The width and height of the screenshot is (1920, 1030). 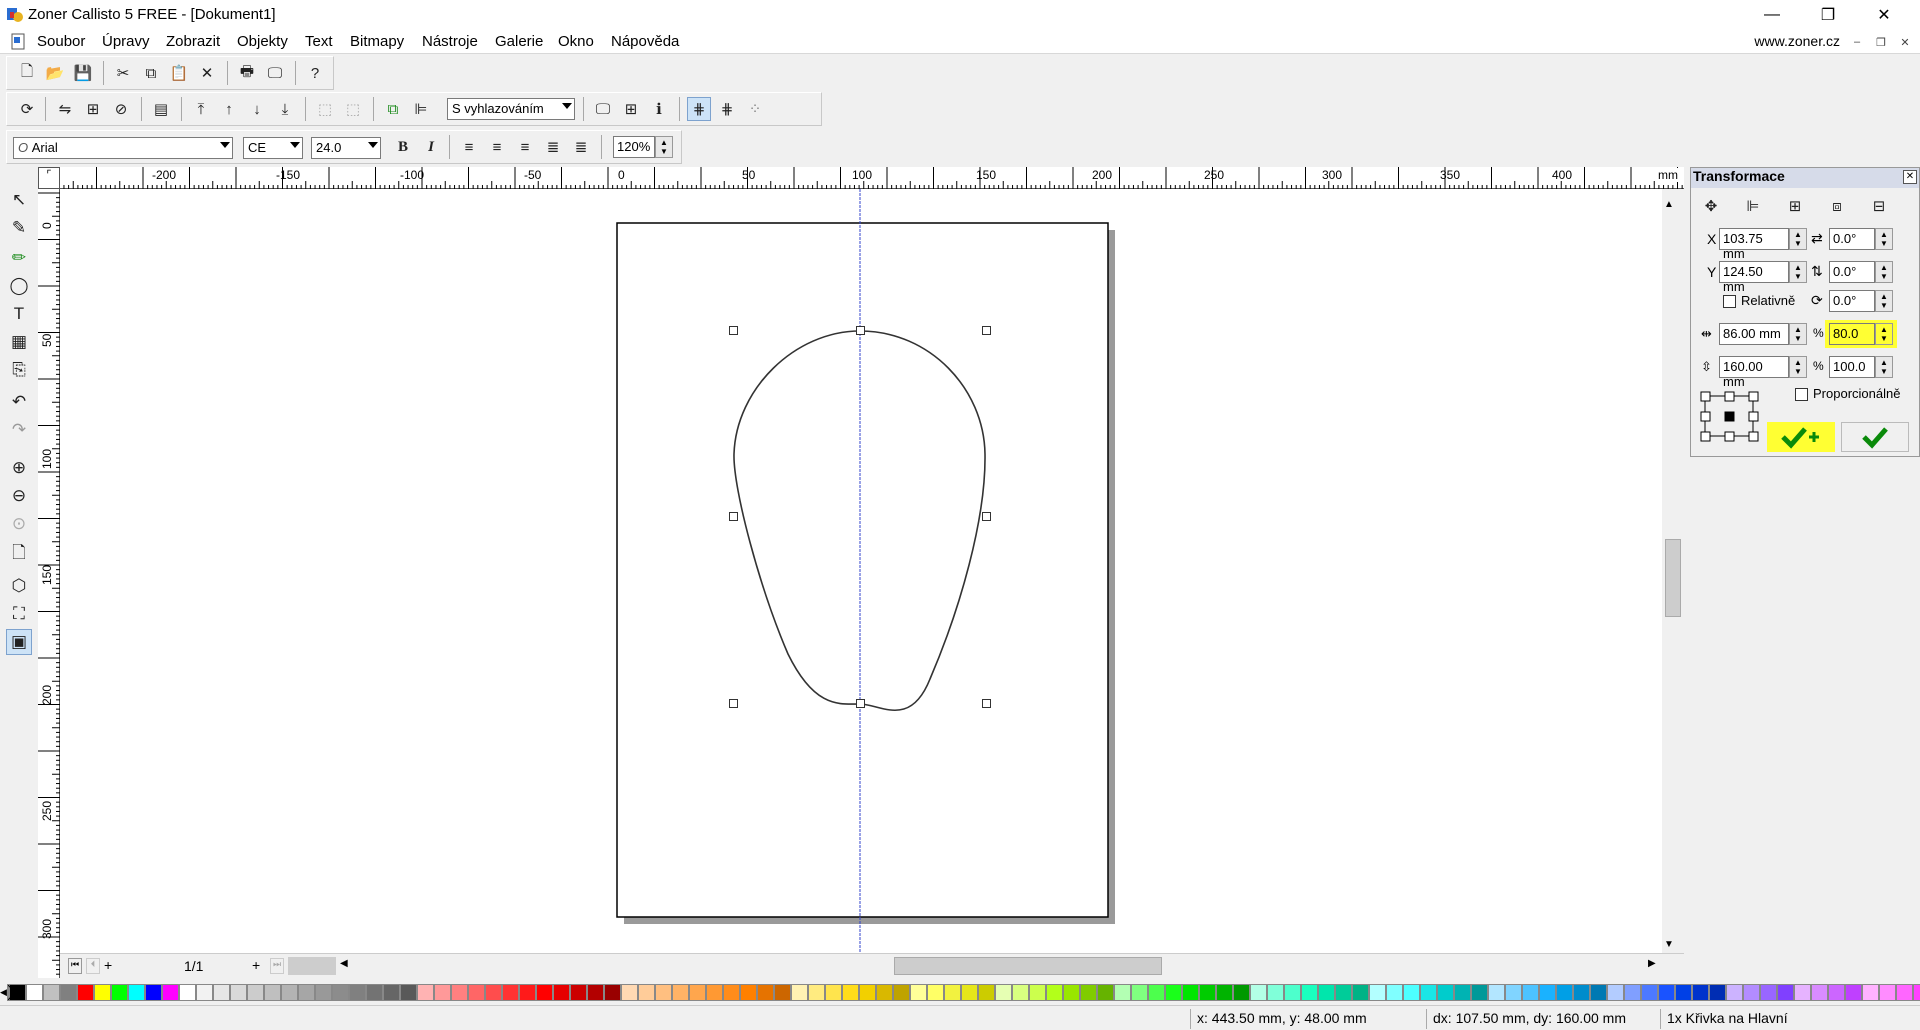 I want to click on mdi-close-button: ✕, so click(x=1905, y=42).